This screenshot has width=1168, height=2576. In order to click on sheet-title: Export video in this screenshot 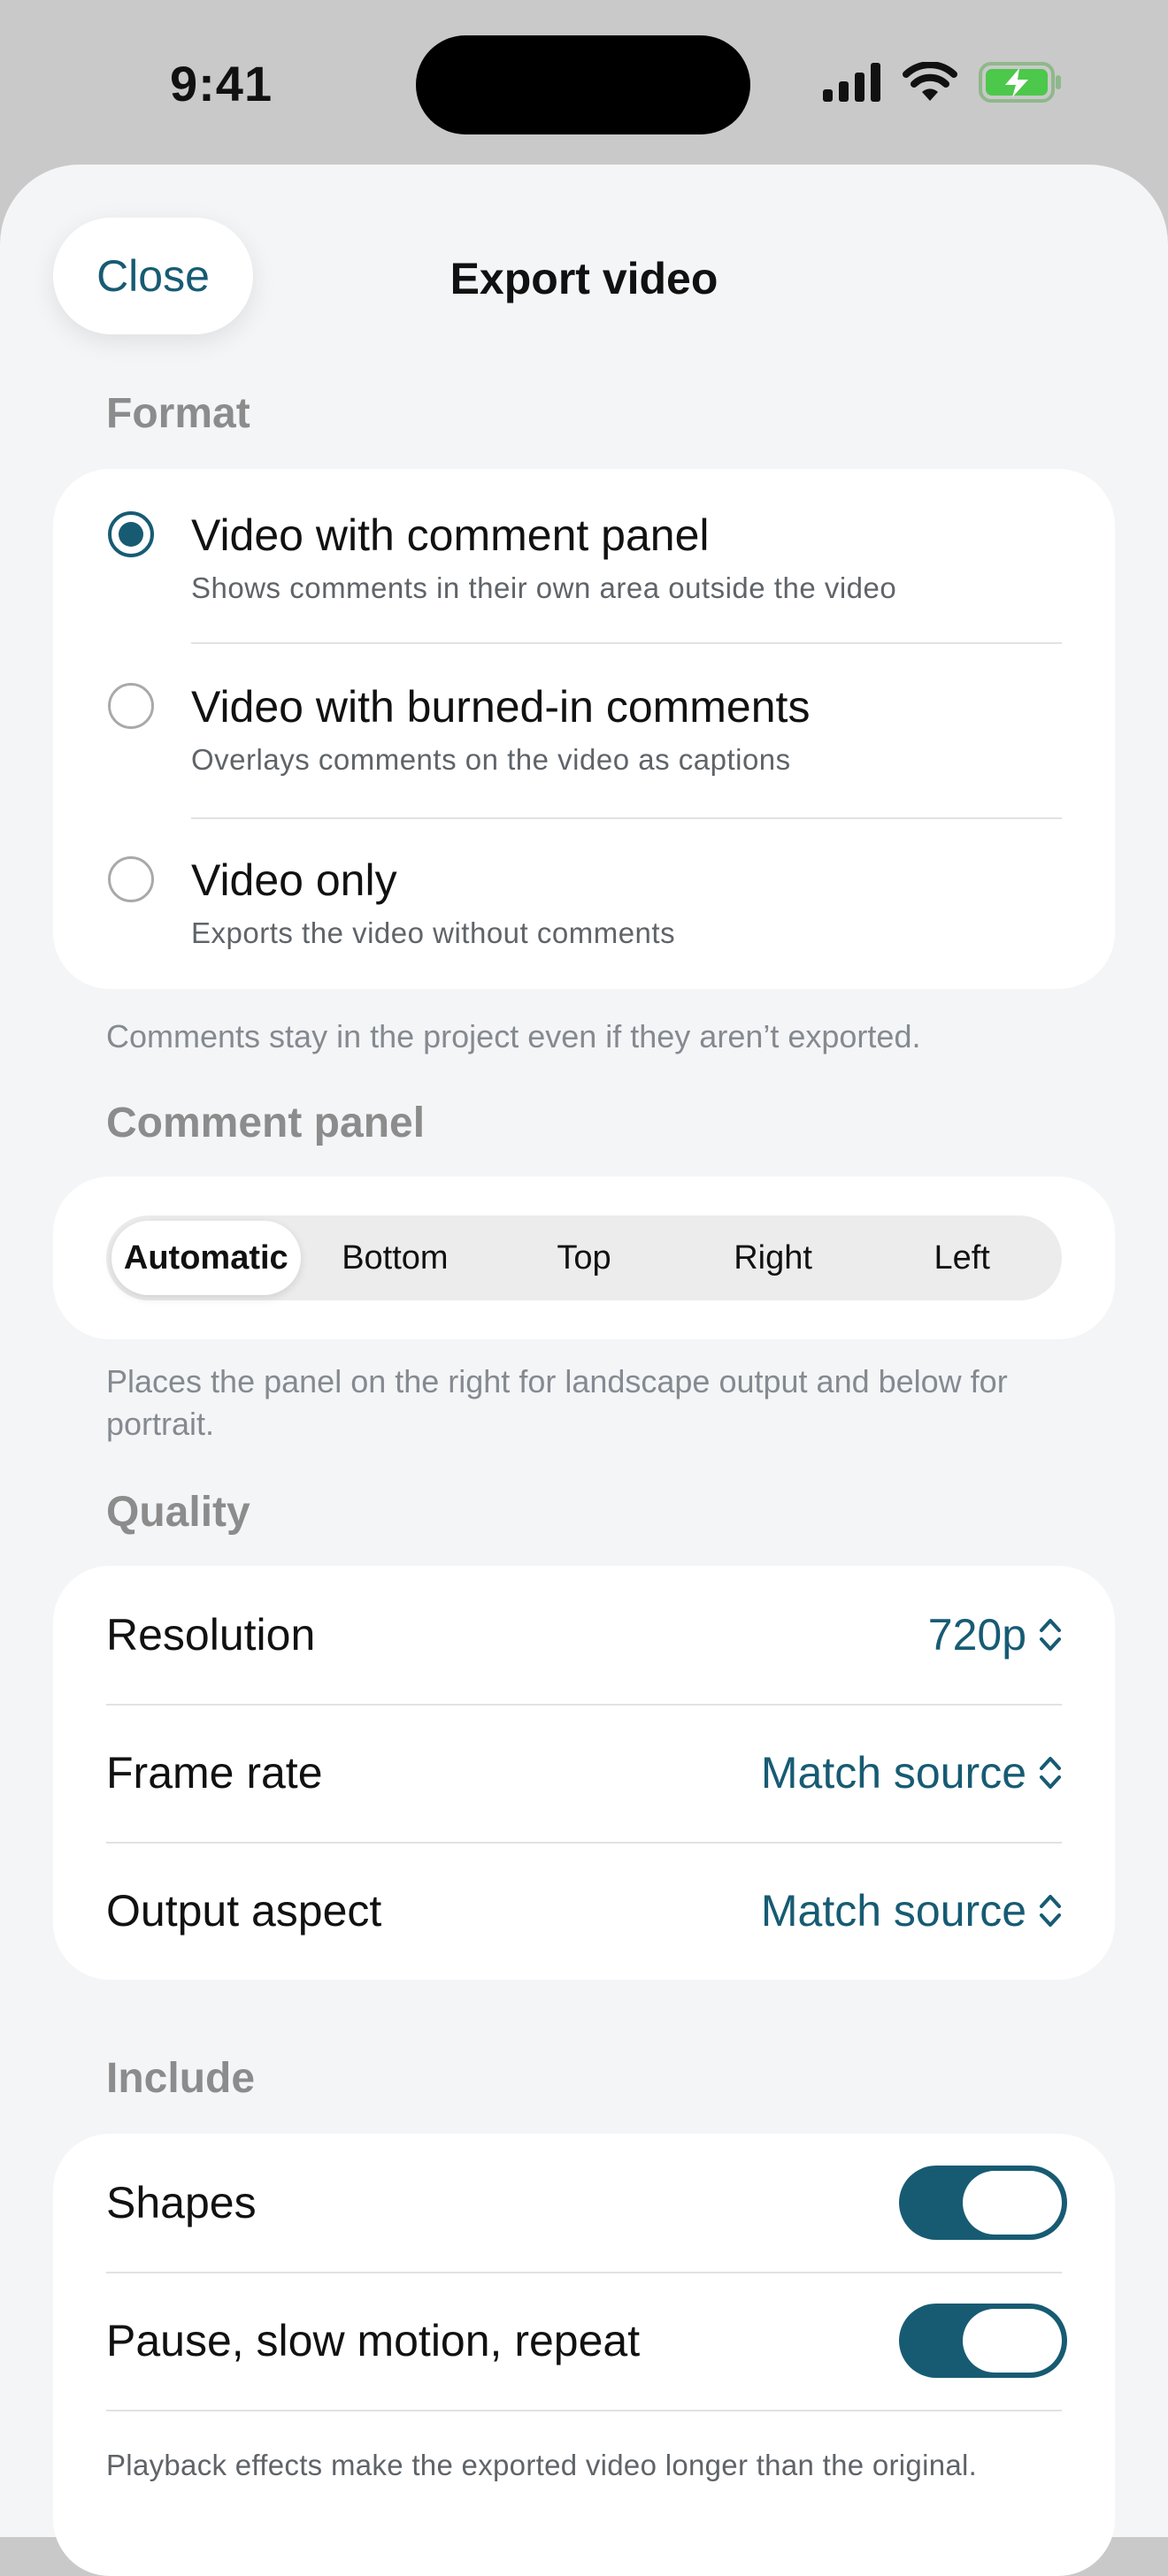, I will do `click(584, 278)`.